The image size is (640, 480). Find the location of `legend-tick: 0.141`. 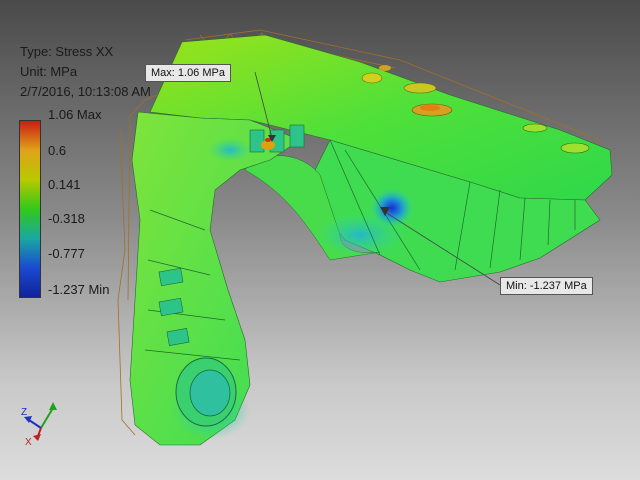

legend-tick: 0.141 is located at coordinates (64, 184).